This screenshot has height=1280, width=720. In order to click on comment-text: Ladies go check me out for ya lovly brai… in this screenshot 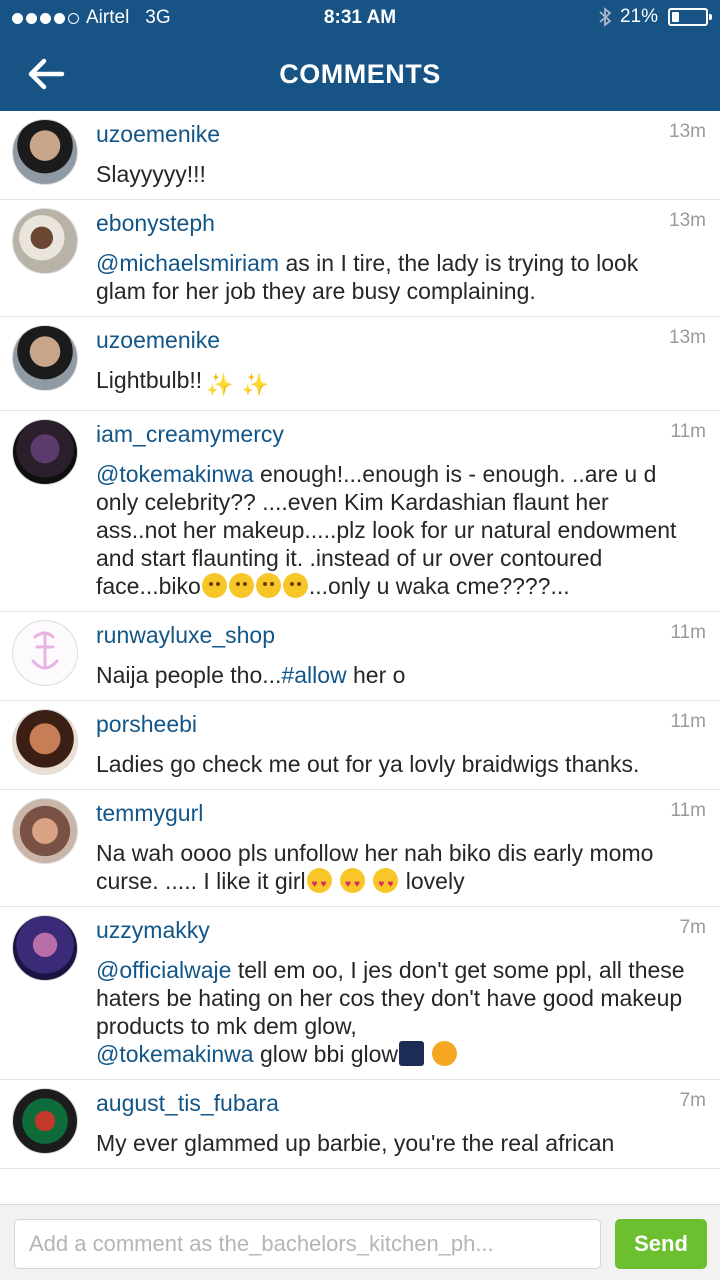, I will do `click(368, 764)`.